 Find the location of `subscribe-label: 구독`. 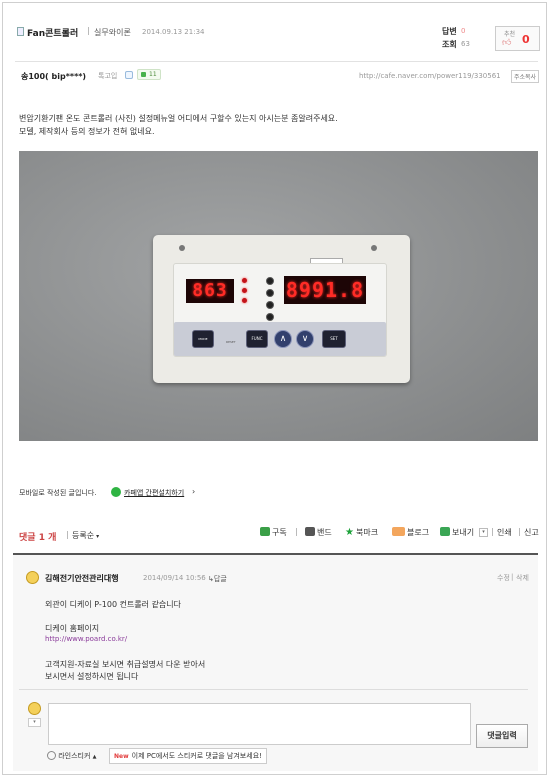

subscribe-label: 구독 is located at coordinates (279, 532).